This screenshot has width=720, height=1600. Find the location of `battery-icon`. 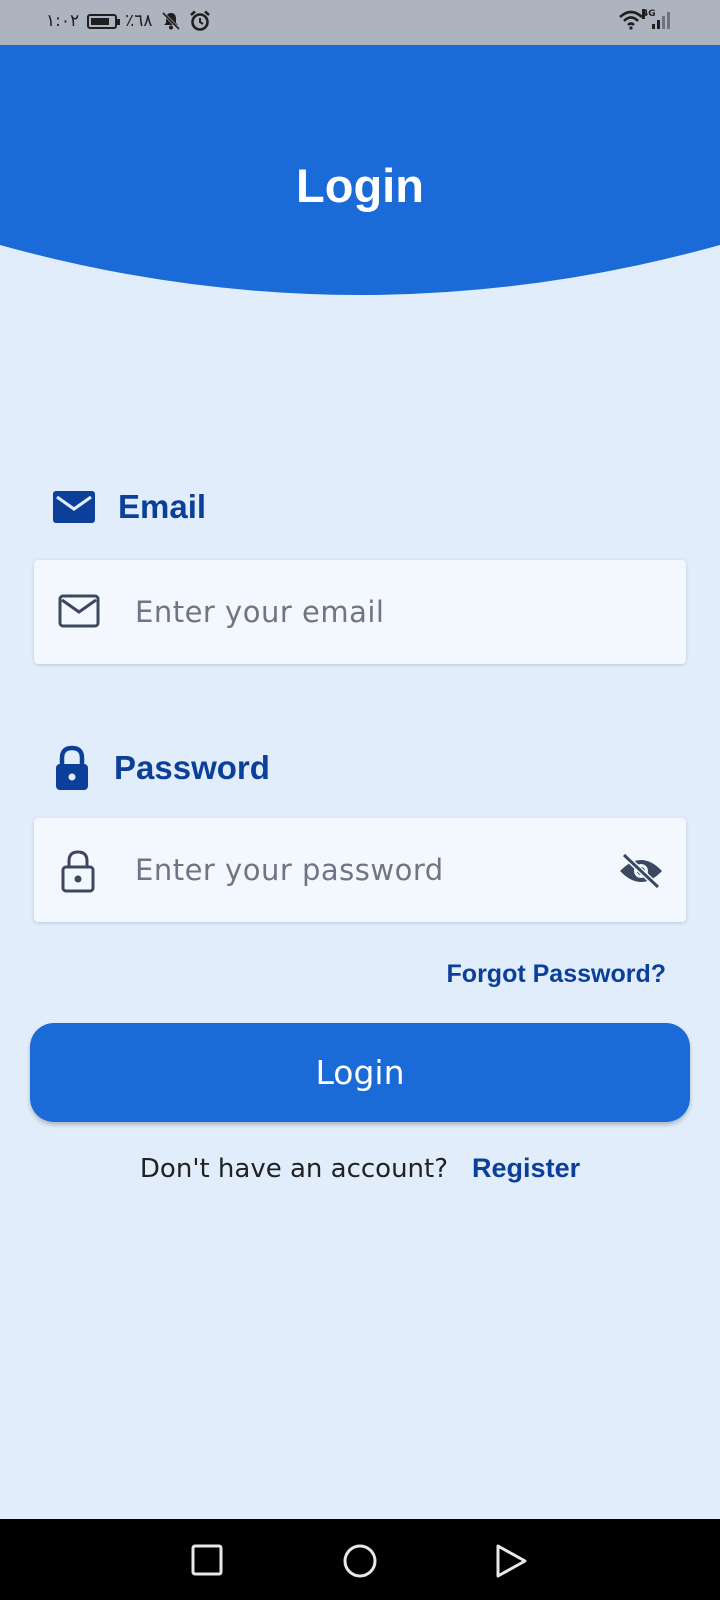

battery-icon is located at coordinates (104, 21).